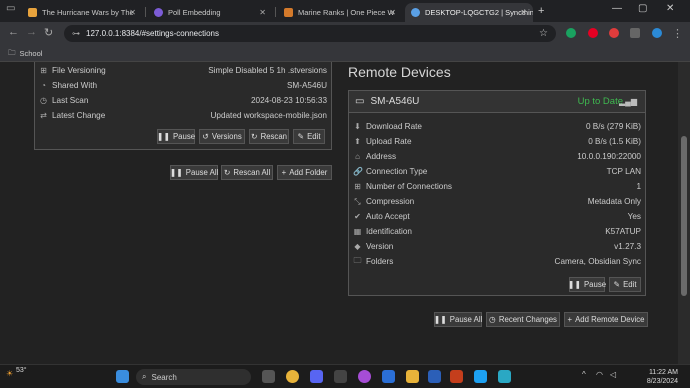  Describe the element at coordinates (345, 53) in the screenshot. I see `bookmarks-bar: 🗀 School` at that location.